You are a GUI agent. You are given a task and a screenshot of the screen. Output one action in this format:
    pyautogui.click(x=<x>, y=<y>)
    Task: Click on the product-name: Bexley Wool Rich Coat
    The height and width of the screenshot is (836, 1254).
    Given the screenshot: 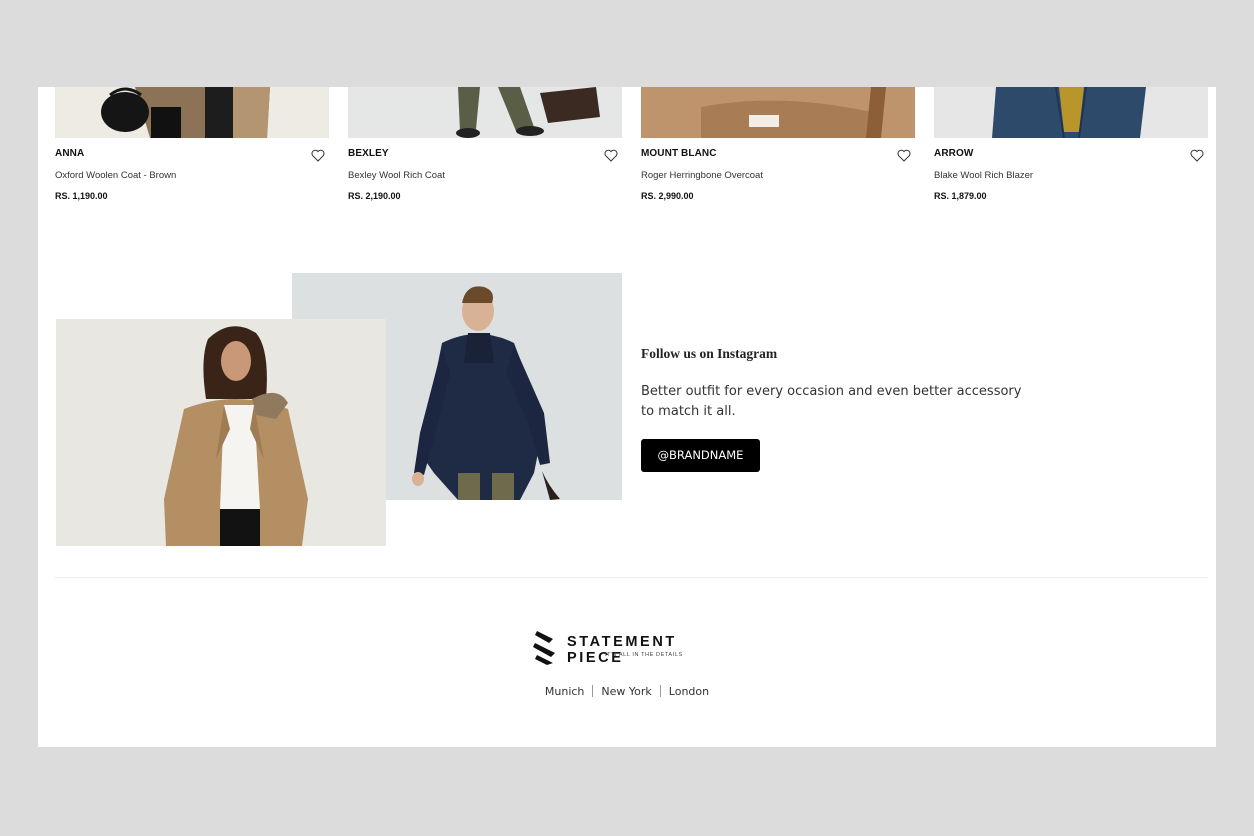 What is the action you would take?
    pyautogui.click(x=396, y=175)
    